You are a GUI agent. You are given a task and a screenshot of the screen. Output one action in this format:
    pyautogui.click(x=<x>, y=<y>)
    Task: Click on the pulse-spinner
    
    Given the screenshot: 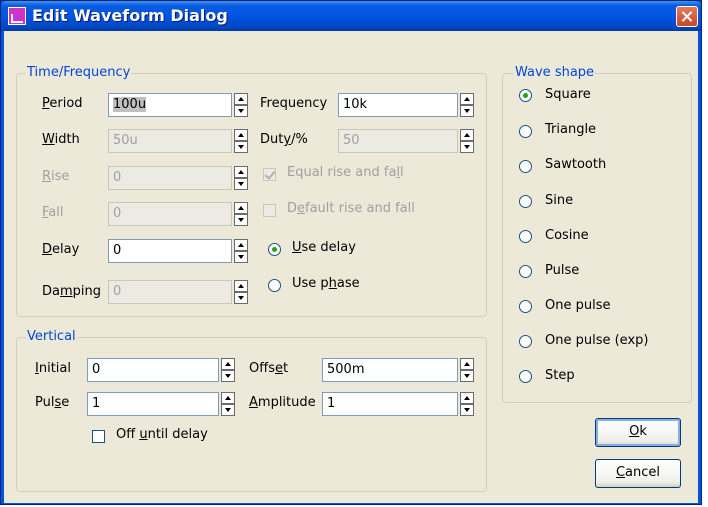 What is the action you would take?
    pyautogui.click(x=228, y=404)
    